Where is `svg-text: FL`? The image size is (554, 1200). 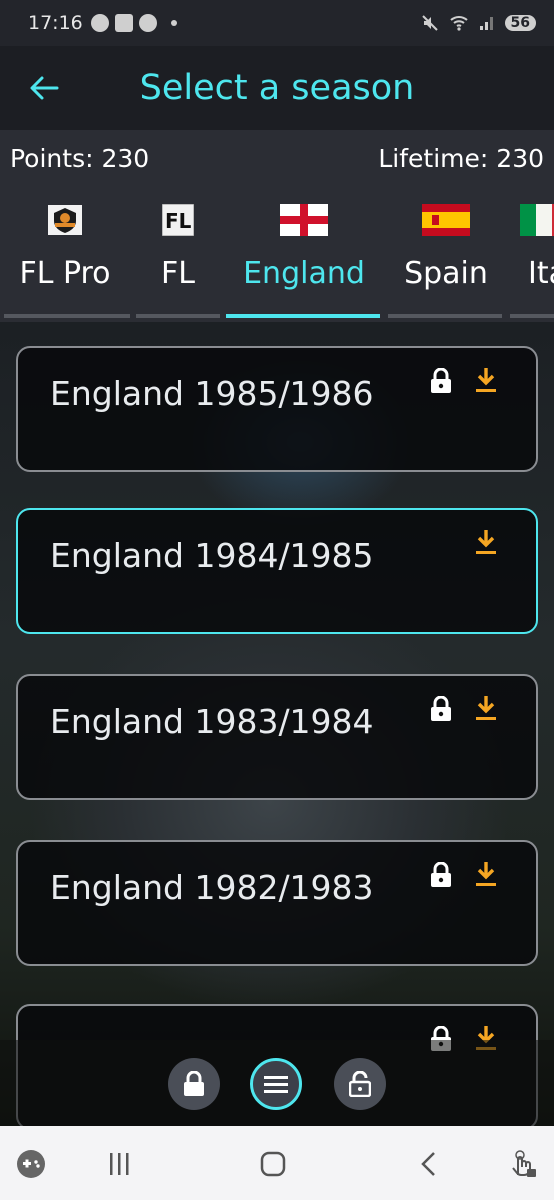 svg-text: FL is located at coordinates (178, 221).